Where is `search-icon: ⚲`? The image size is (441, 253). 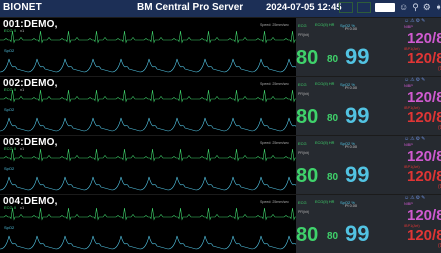 search-icon: ⚲ is located at coordinates (415, 7).